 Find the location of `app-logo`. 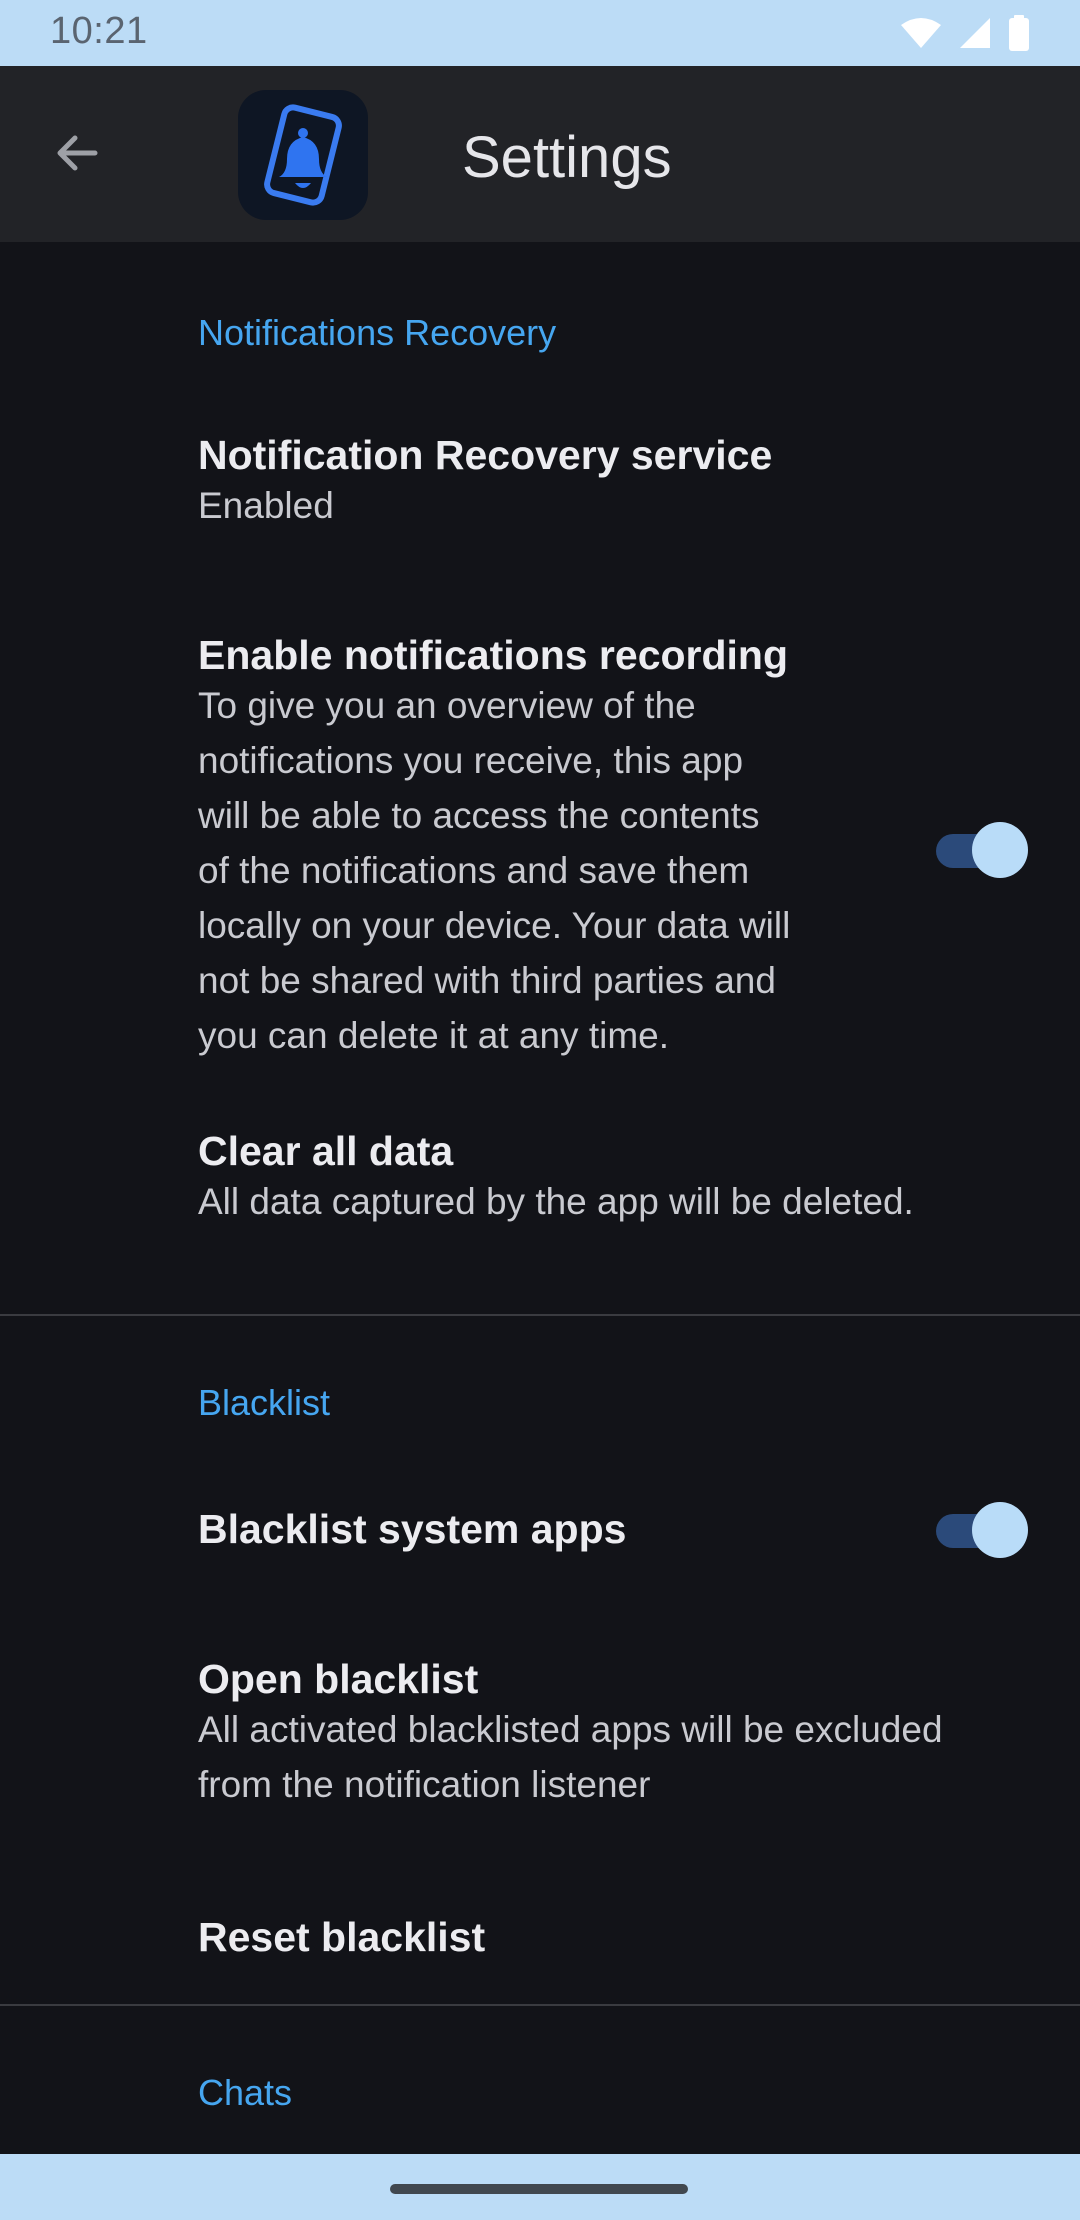

app-logo is located at coordinates (303, 155).